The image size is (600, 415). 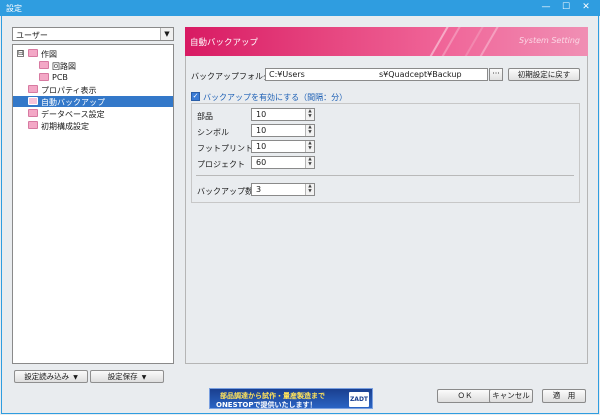 What do you see at coordinates (283, 189) in the screenshot?
I see `backup-count-stepper: 3 ▲ ▼` at bounding box center [283, 189].